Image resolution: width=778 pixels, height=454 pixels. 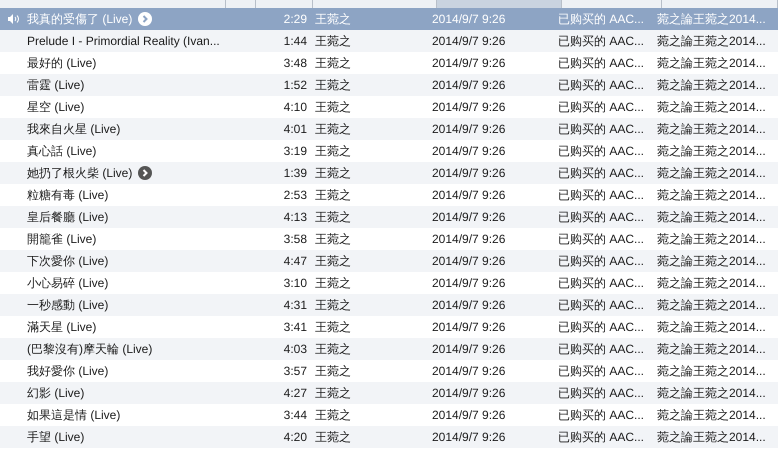 I want to click on track-name: 她扔了根火柴 (Live), so click(x=79, y=173).